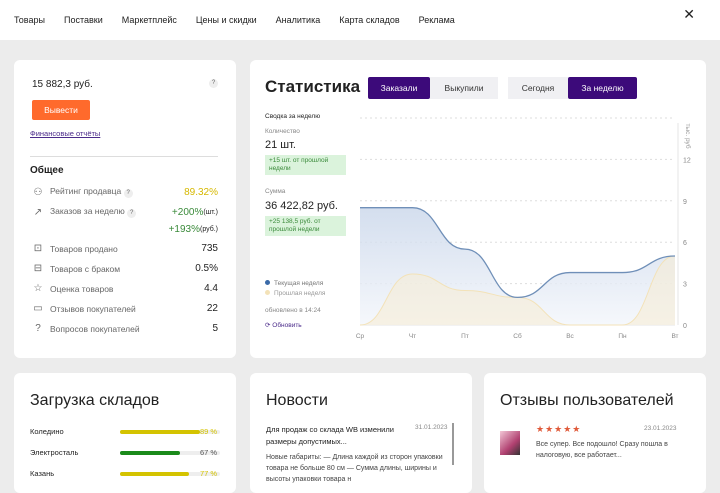  I want to click on news-scrollbar, so click(453, 444).